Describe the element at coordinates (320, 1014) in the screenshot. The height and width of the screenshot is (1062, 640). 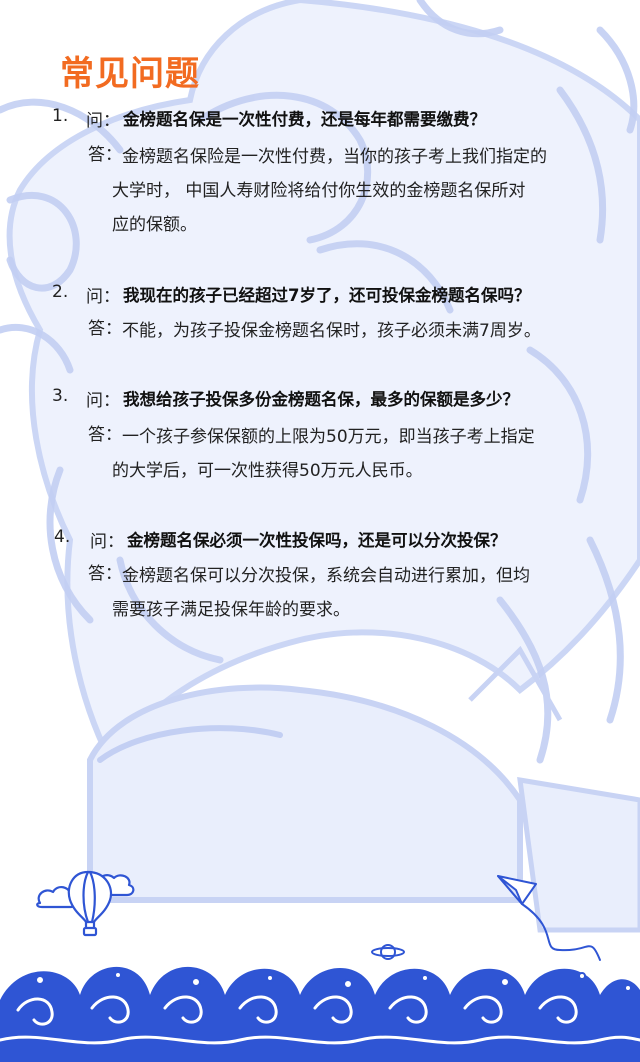
I see `ocean-waves-decoration` at that location.